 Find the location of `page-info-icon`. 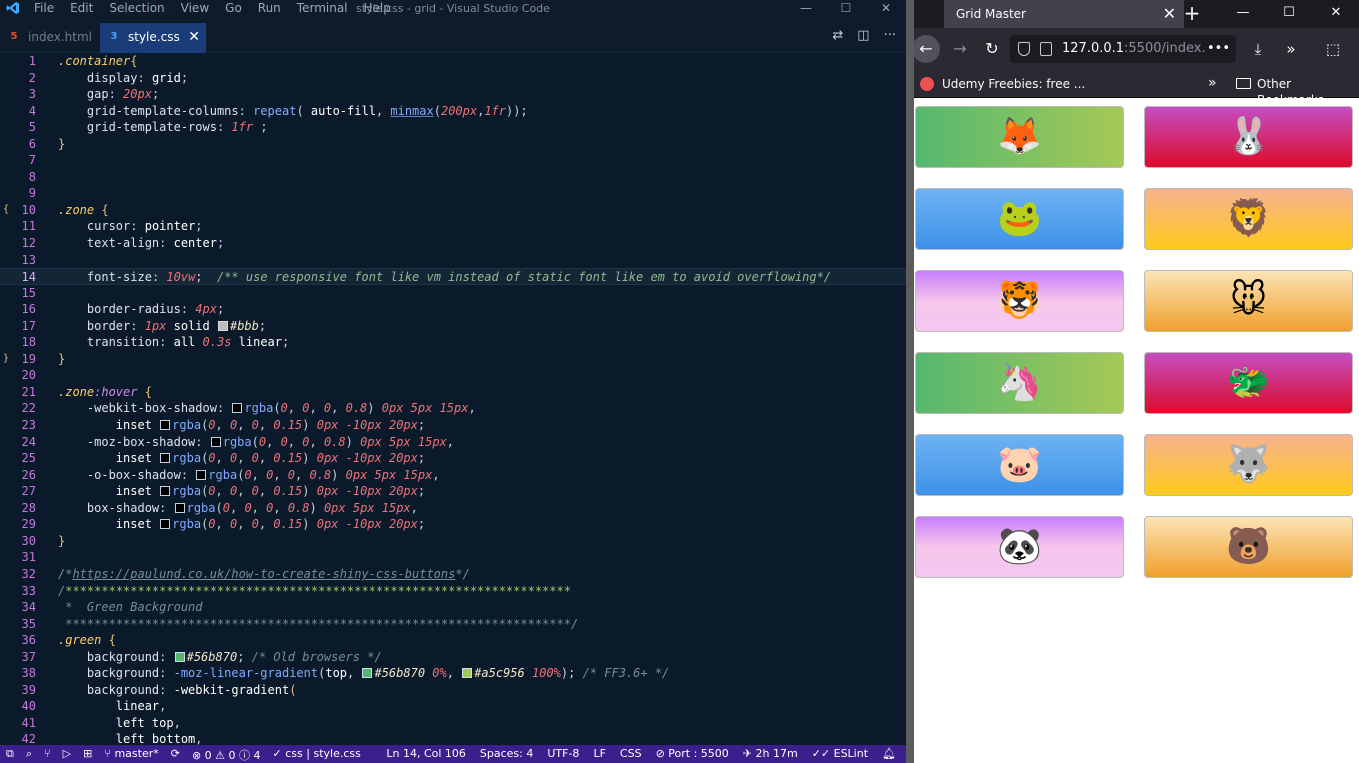

page-info-icon is located at coordinates (1046, 49).